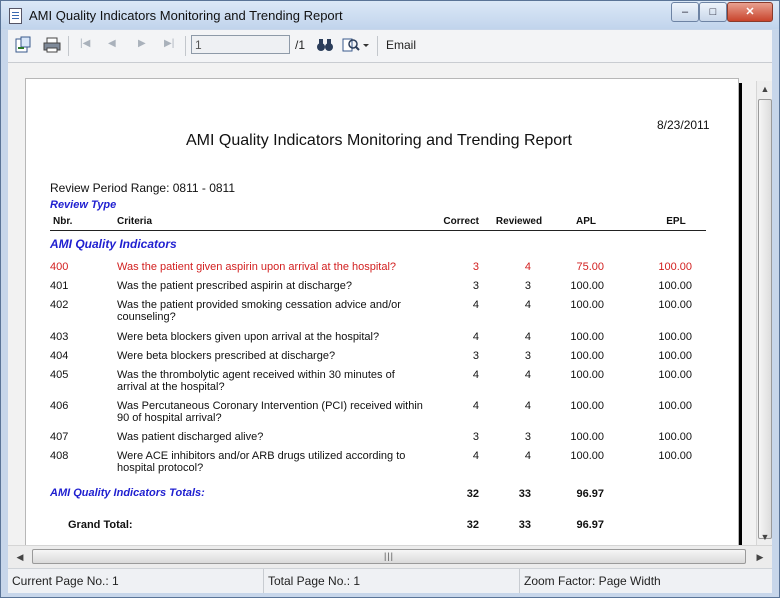  What do you see at coordinates (59, 375) in the screenshot?
I see `row-nbr: 405` at bounding box center [59, 375].